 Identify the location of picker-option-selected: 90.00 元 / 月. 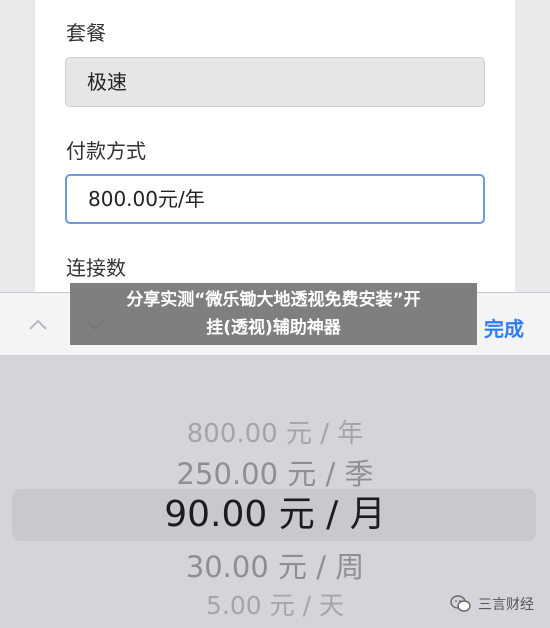
(275, 515).